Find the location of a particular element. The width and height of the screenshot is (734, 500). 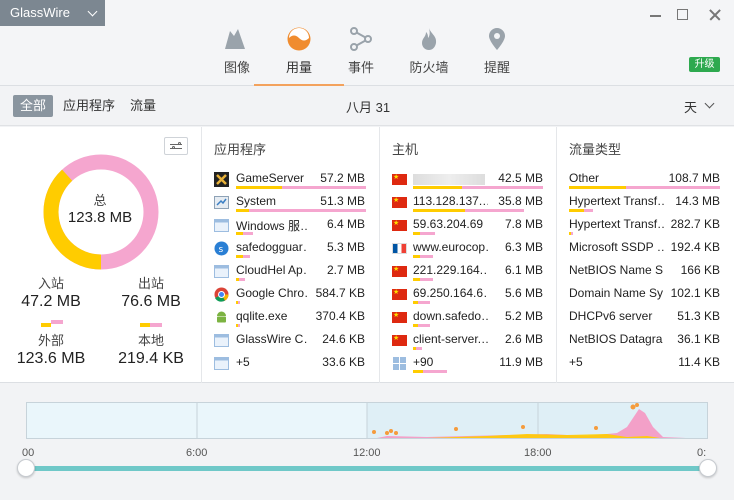

tab-graph: 图像 is located at coordinates (237, 55).